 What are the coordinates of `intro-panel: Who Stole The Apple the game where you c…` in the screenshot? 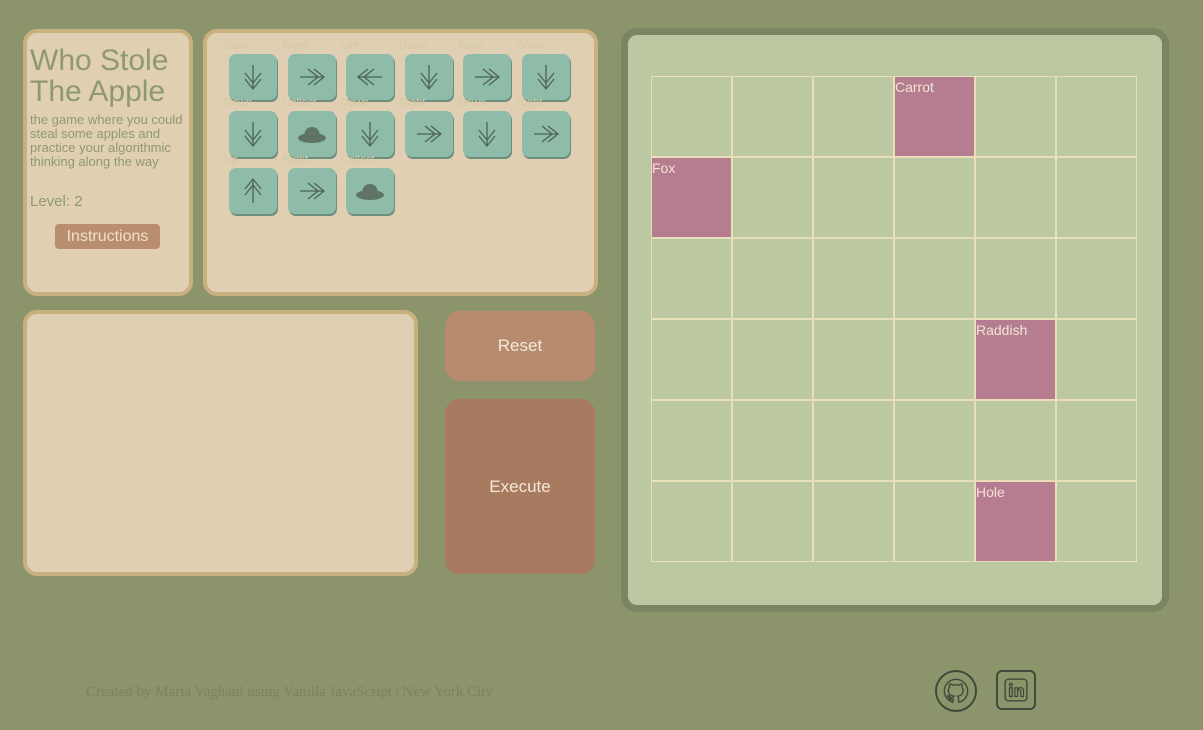 It's located at (108, 162).